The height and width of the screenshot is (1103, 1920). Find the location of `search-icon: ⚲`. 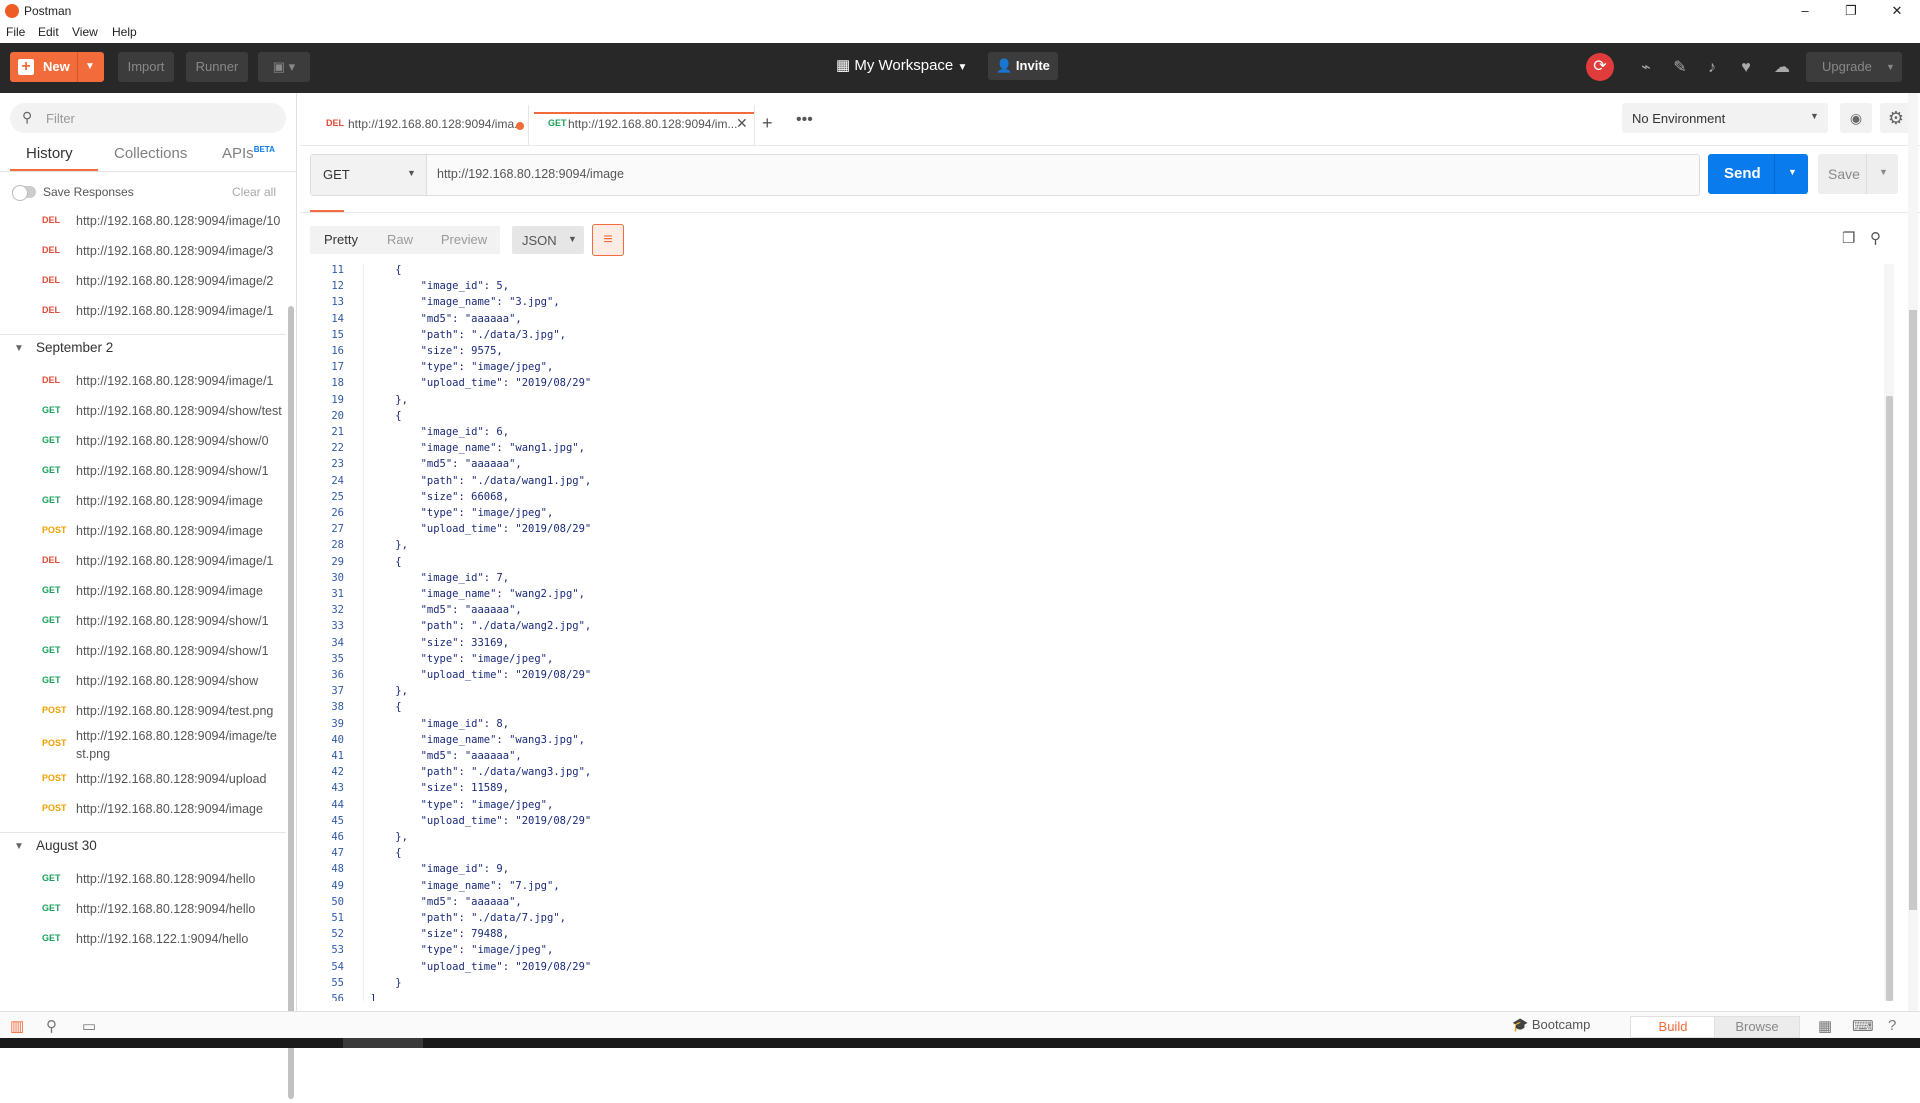

search-icon: ⚲ is located at coordinates (1875, 238).